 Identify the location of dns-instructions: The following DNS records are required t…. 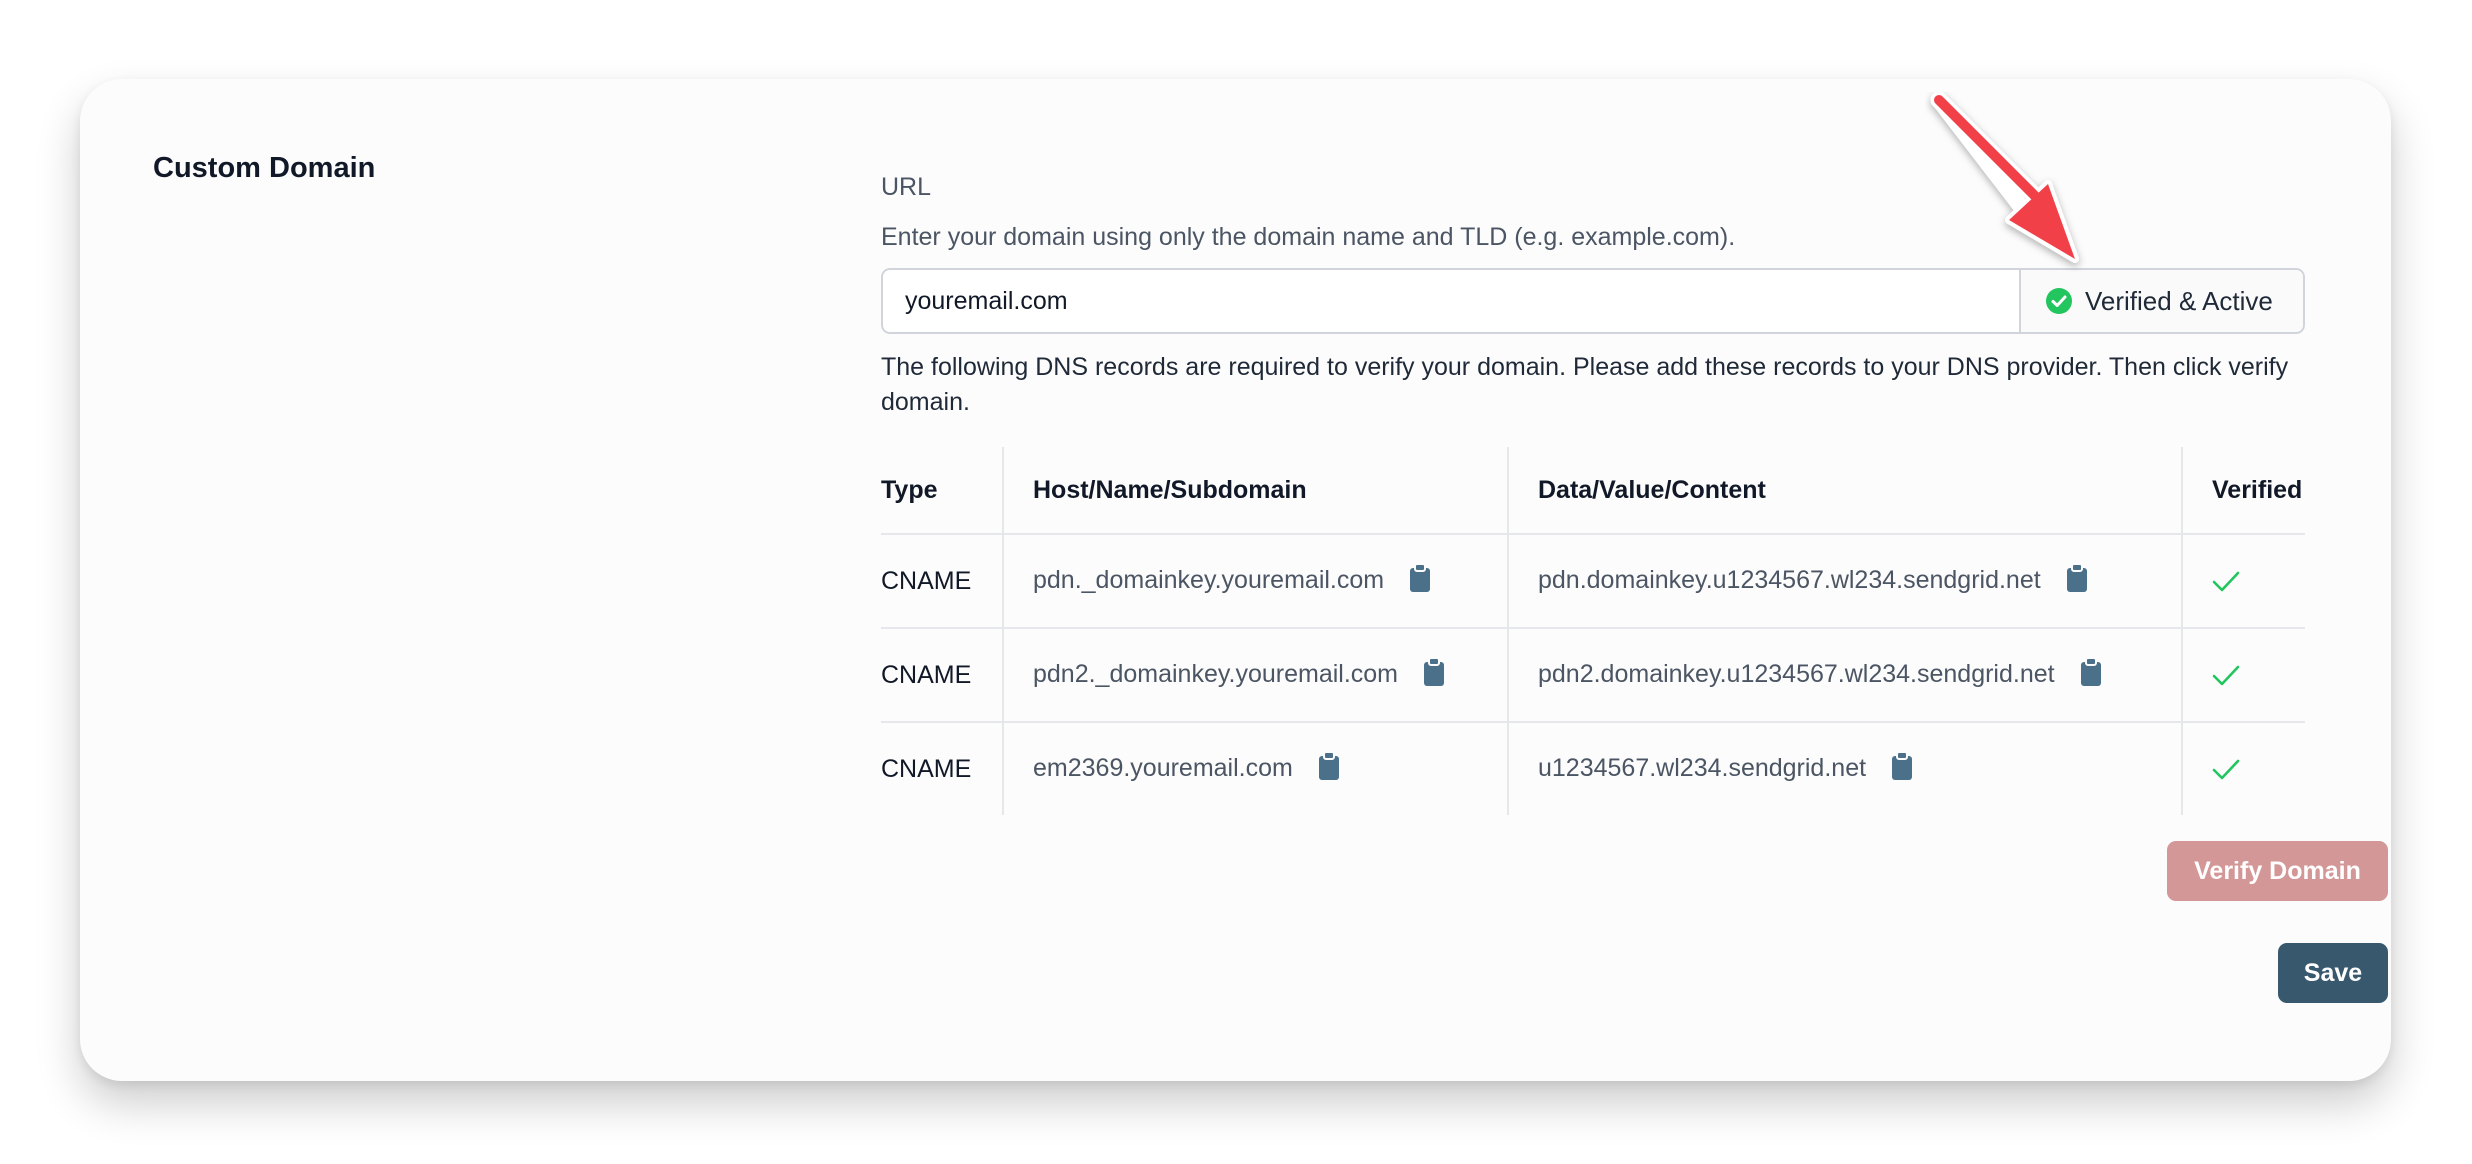
(1585, 384).